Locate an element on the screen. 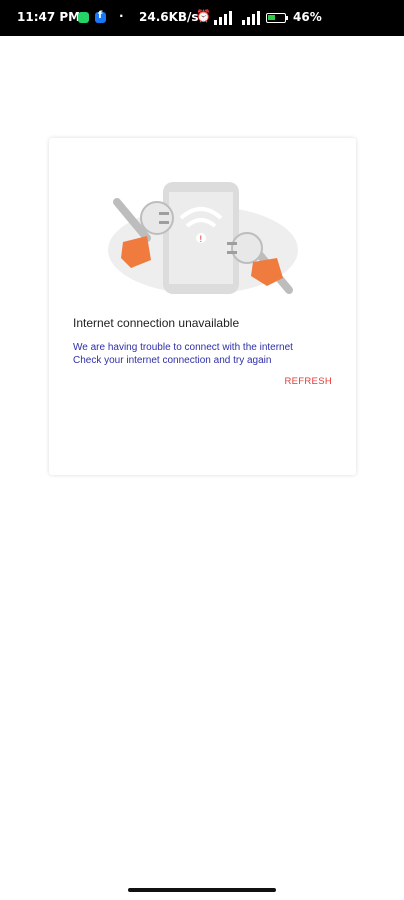  battery-percent: 46% is located at coordinates (307, 17).